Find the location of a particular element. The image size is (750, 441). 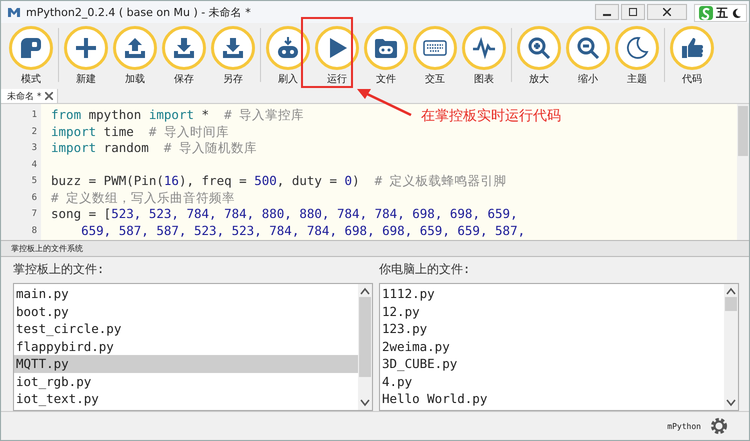

file-item: Hello World.py is located at coordinates (552, 399).